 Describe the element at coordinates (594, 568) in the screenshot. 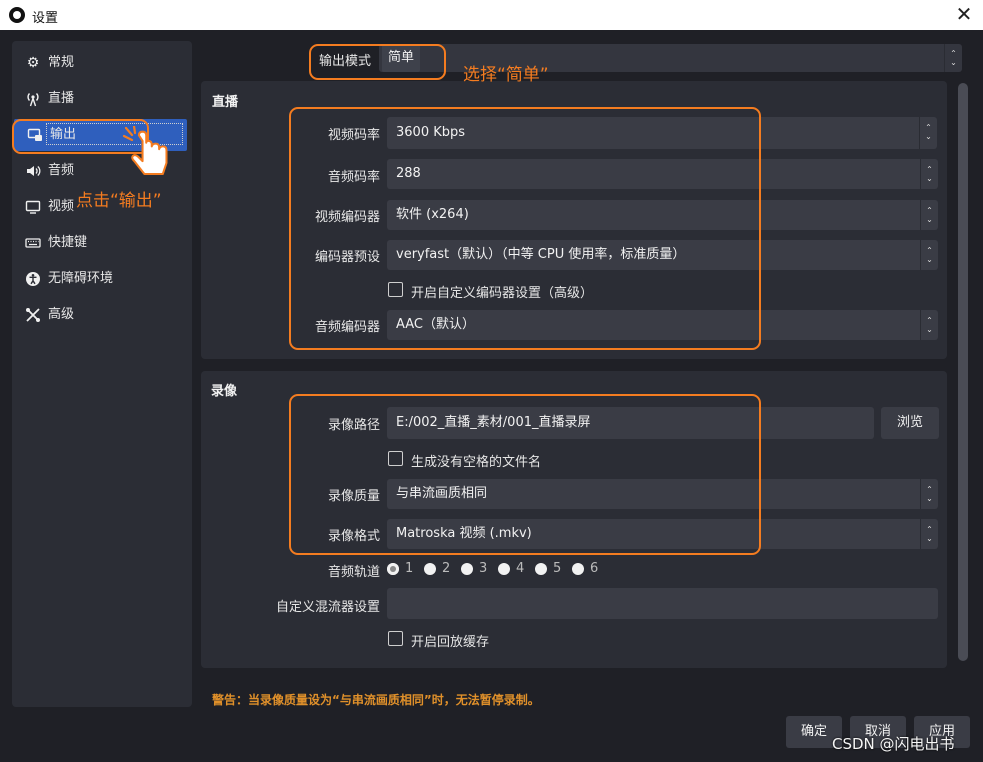

I see `audio-track-number: 6` at that location.